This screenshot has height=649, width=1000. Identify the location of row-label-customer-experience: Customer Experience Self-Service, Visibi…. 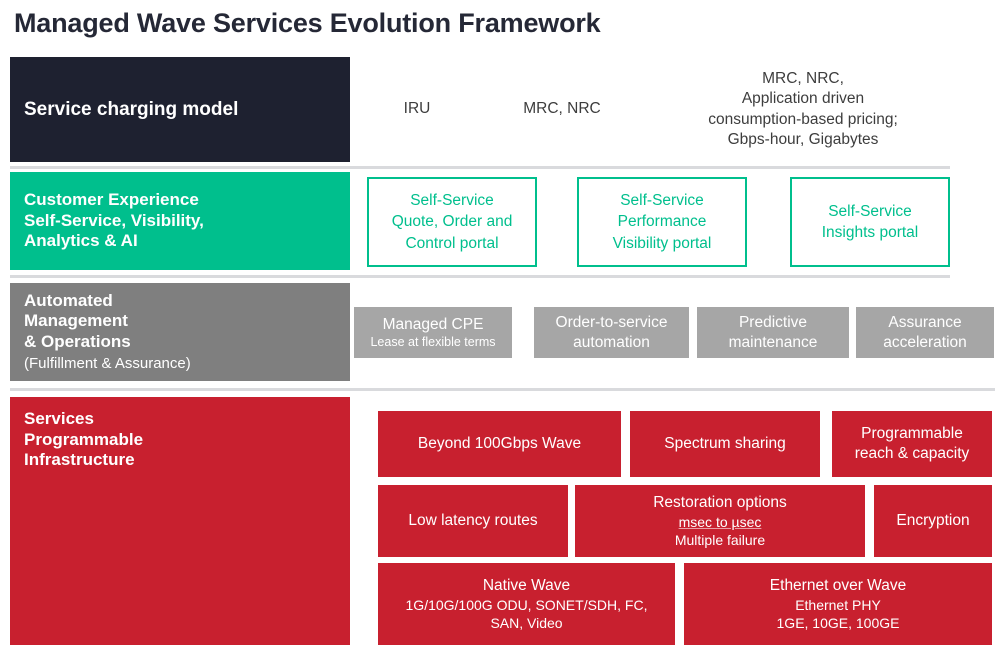
(180, 221).